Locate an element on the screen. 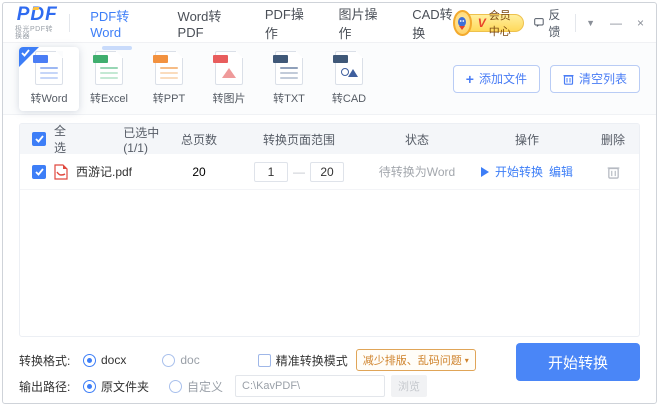 Image resolution: width=659 pixels, height=408 pixels. radio-original-folder-label: 原文件夹 is located at coordinates (125, 386).